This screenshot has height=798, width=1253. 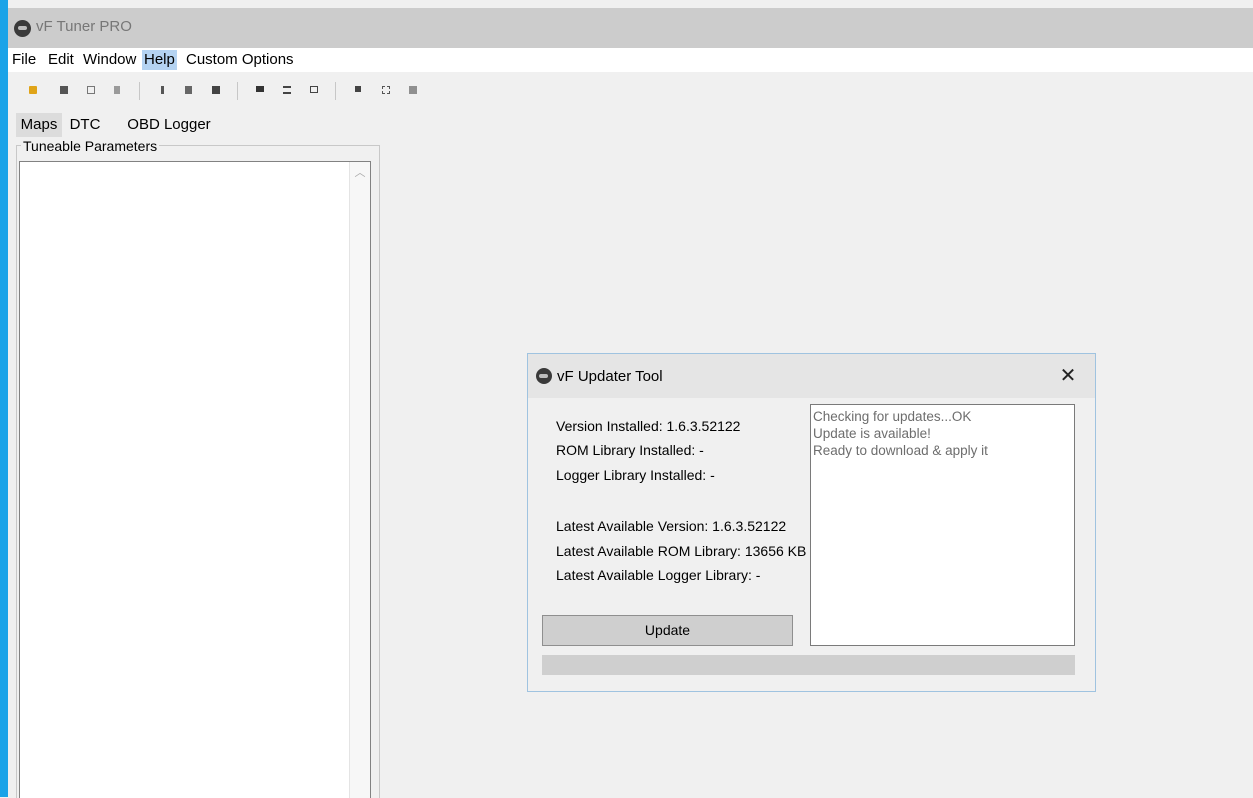 I want to click on window-title: vF Tuner PRO, so click(x=84, y=26).